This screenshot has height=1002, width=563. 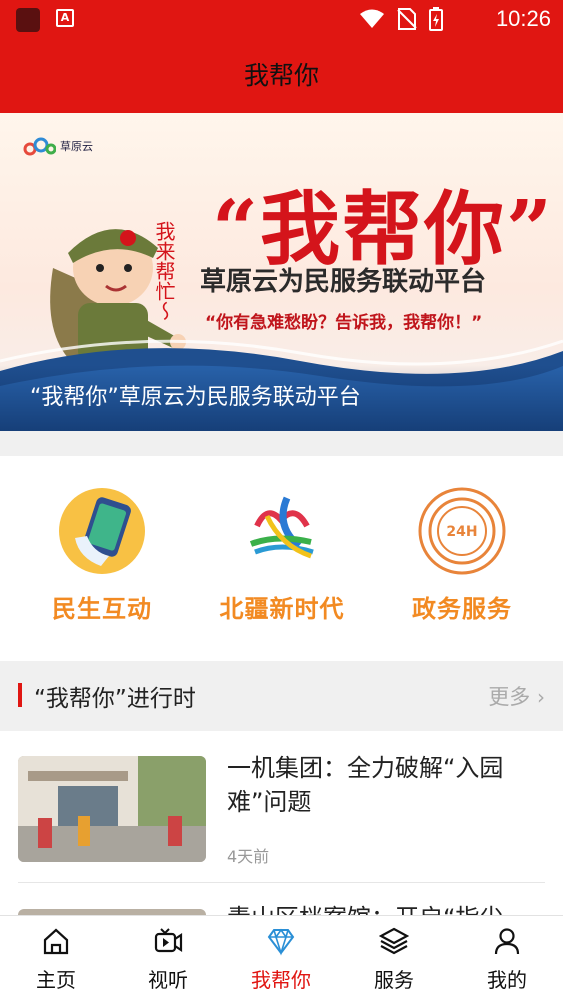 I want to click on tab-help: 我帮你, so click(x=281, y=959).